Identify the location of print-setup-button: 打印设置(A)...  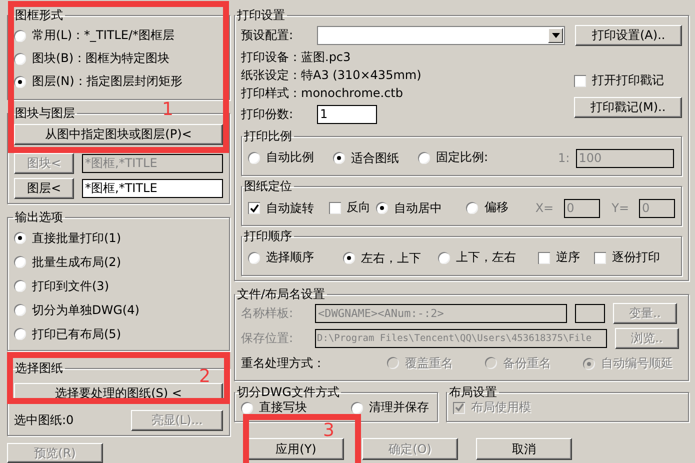
(628, 35).